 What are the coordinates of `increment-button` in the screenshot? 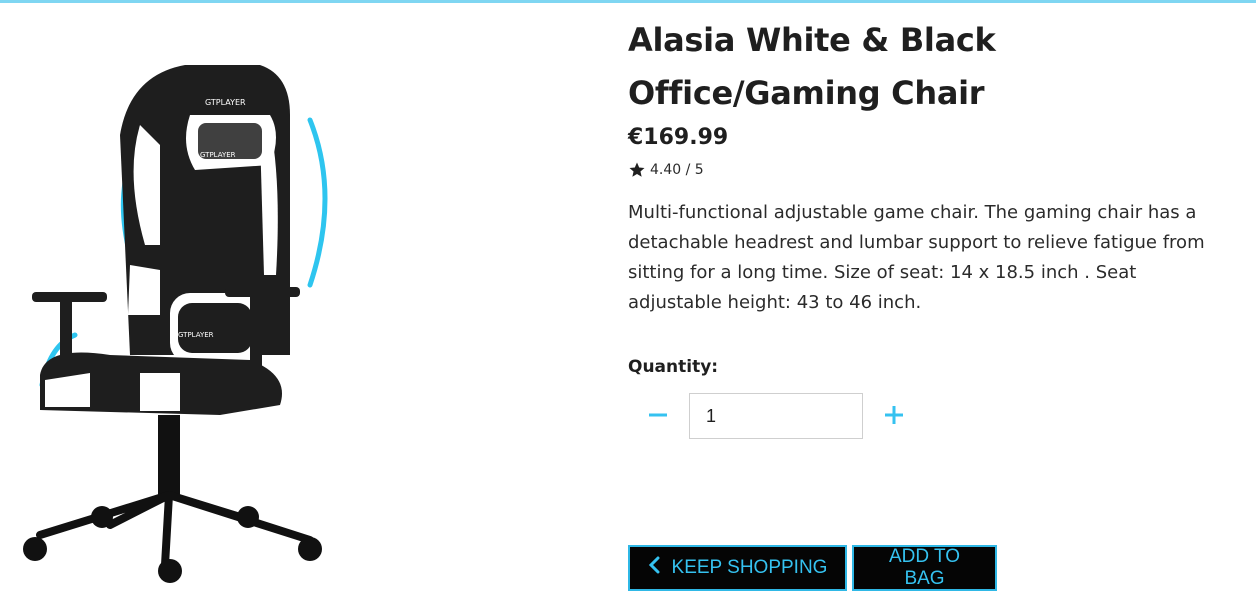 It's located at (894, 416).